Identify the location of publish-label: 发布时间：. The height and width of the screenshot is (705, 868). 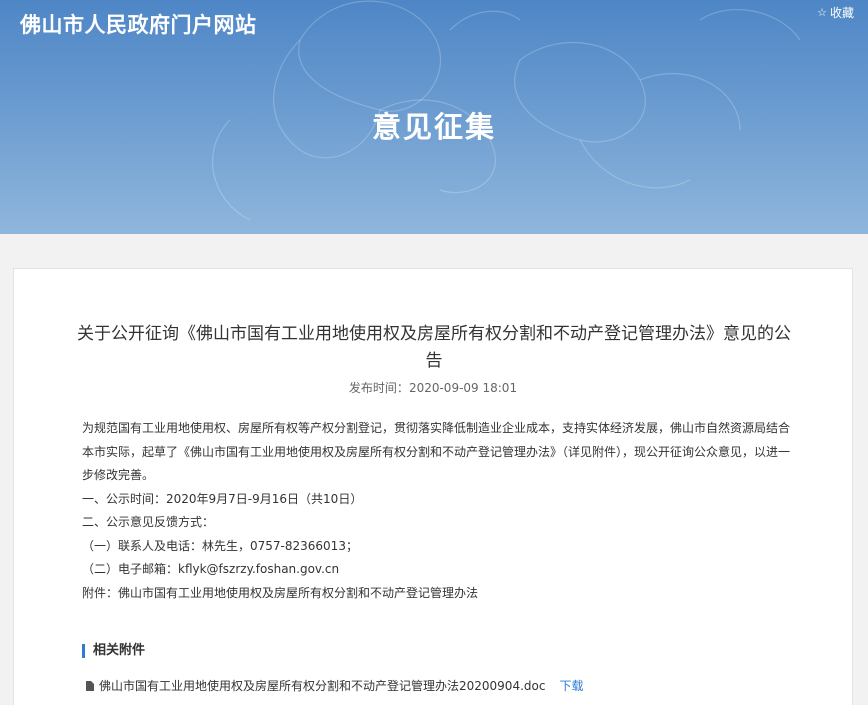
(378, 388).